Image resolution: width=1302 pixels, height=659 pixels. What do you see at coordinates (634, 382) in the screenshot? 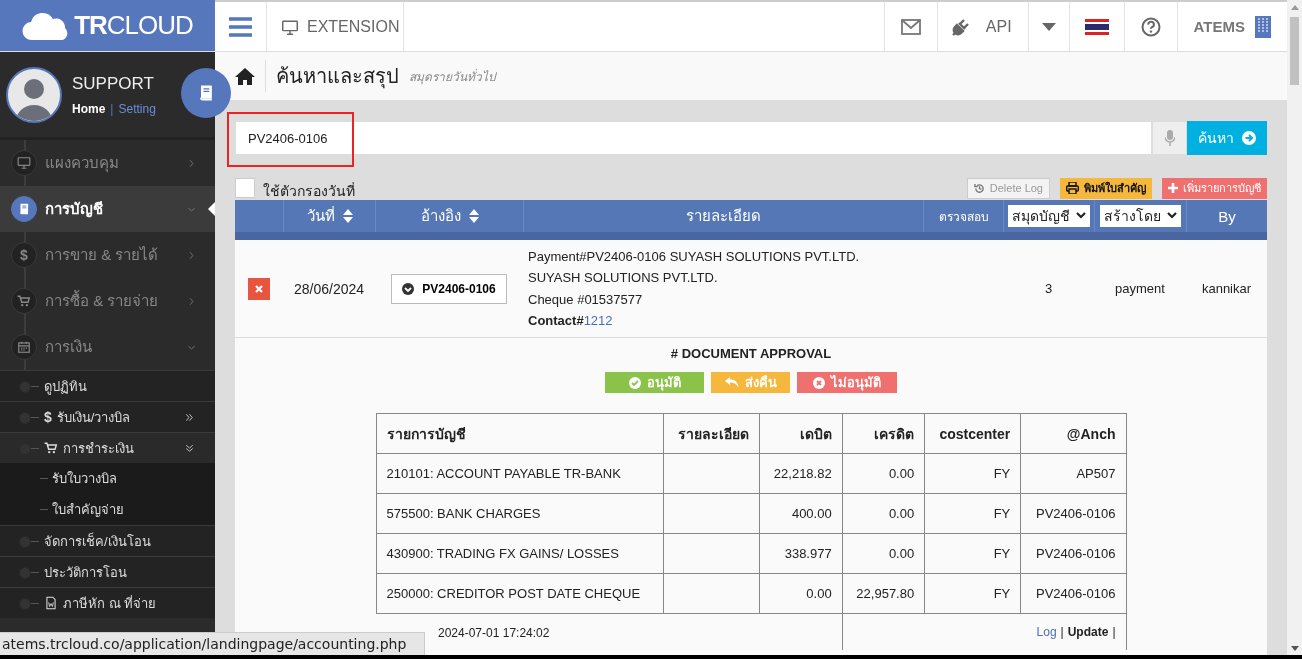
I see `check-circle-icon` at bounding box center [634, 382].